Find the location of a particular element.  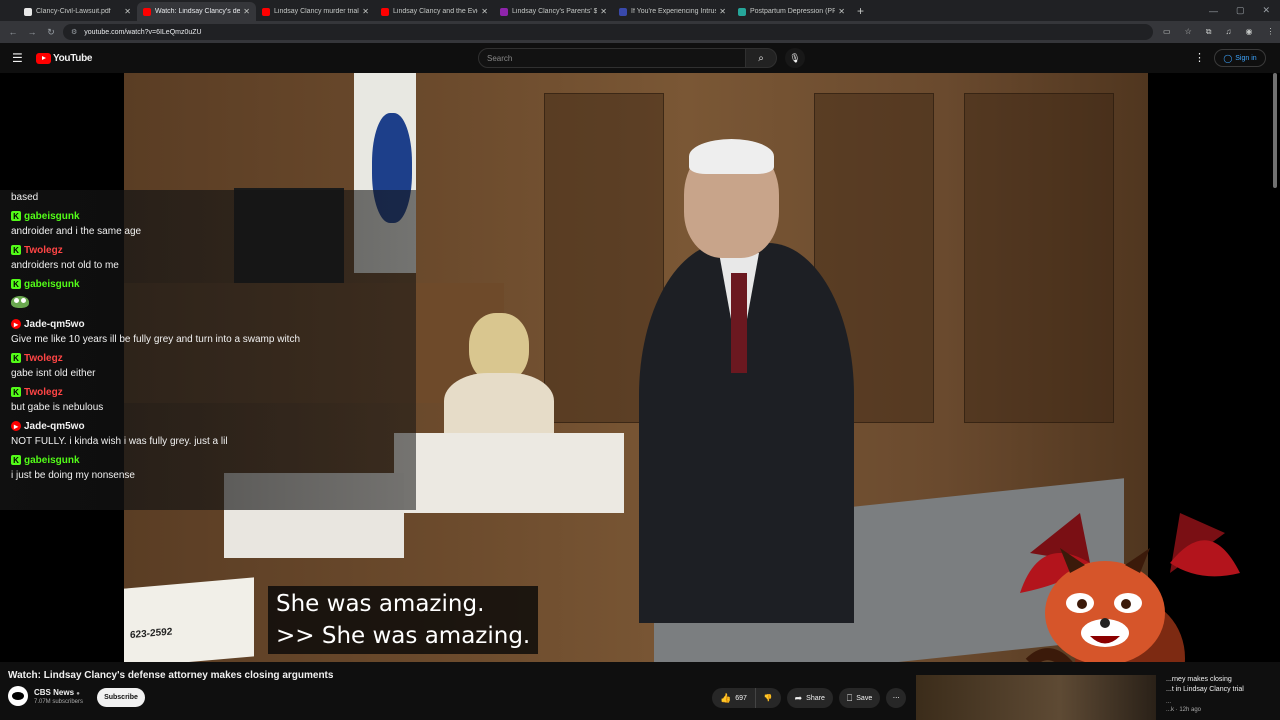

tab-title: Lindsay Clancy's Parents' $1 Mi is located at coordinates (555, 11).